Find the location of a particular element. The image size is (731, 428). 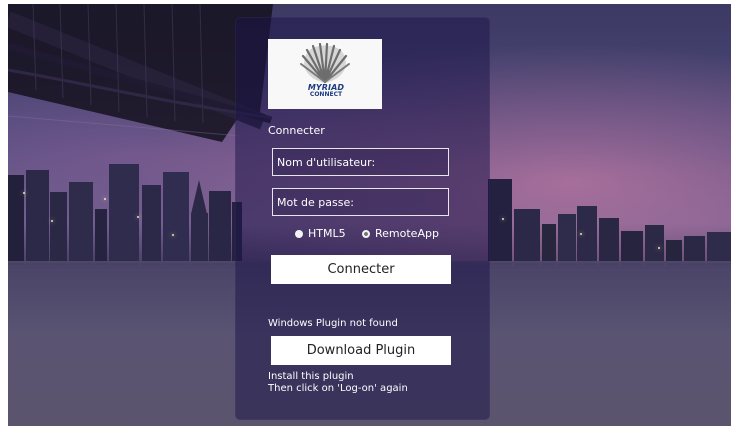

connect-button: Connecter is located at coordinates (361, 269).